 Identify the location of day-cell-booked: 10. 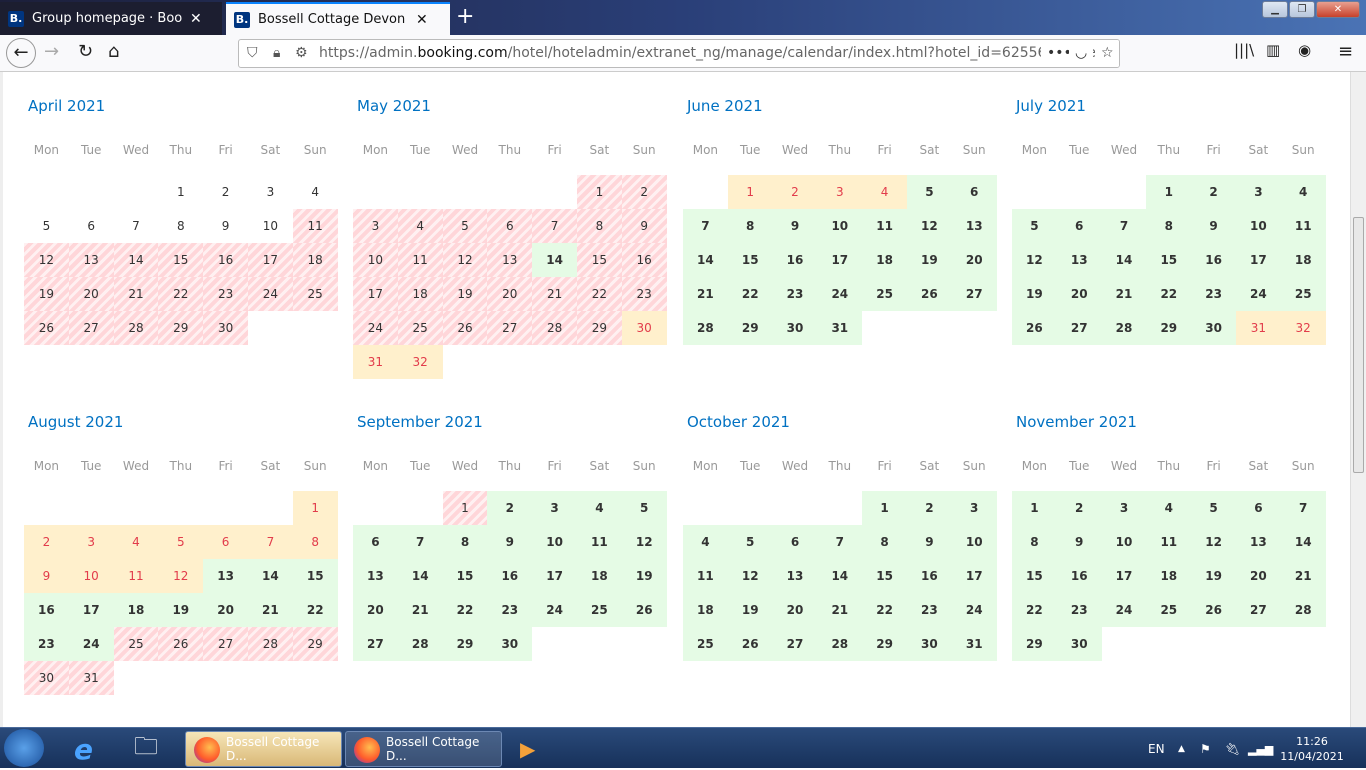
(91, 576).